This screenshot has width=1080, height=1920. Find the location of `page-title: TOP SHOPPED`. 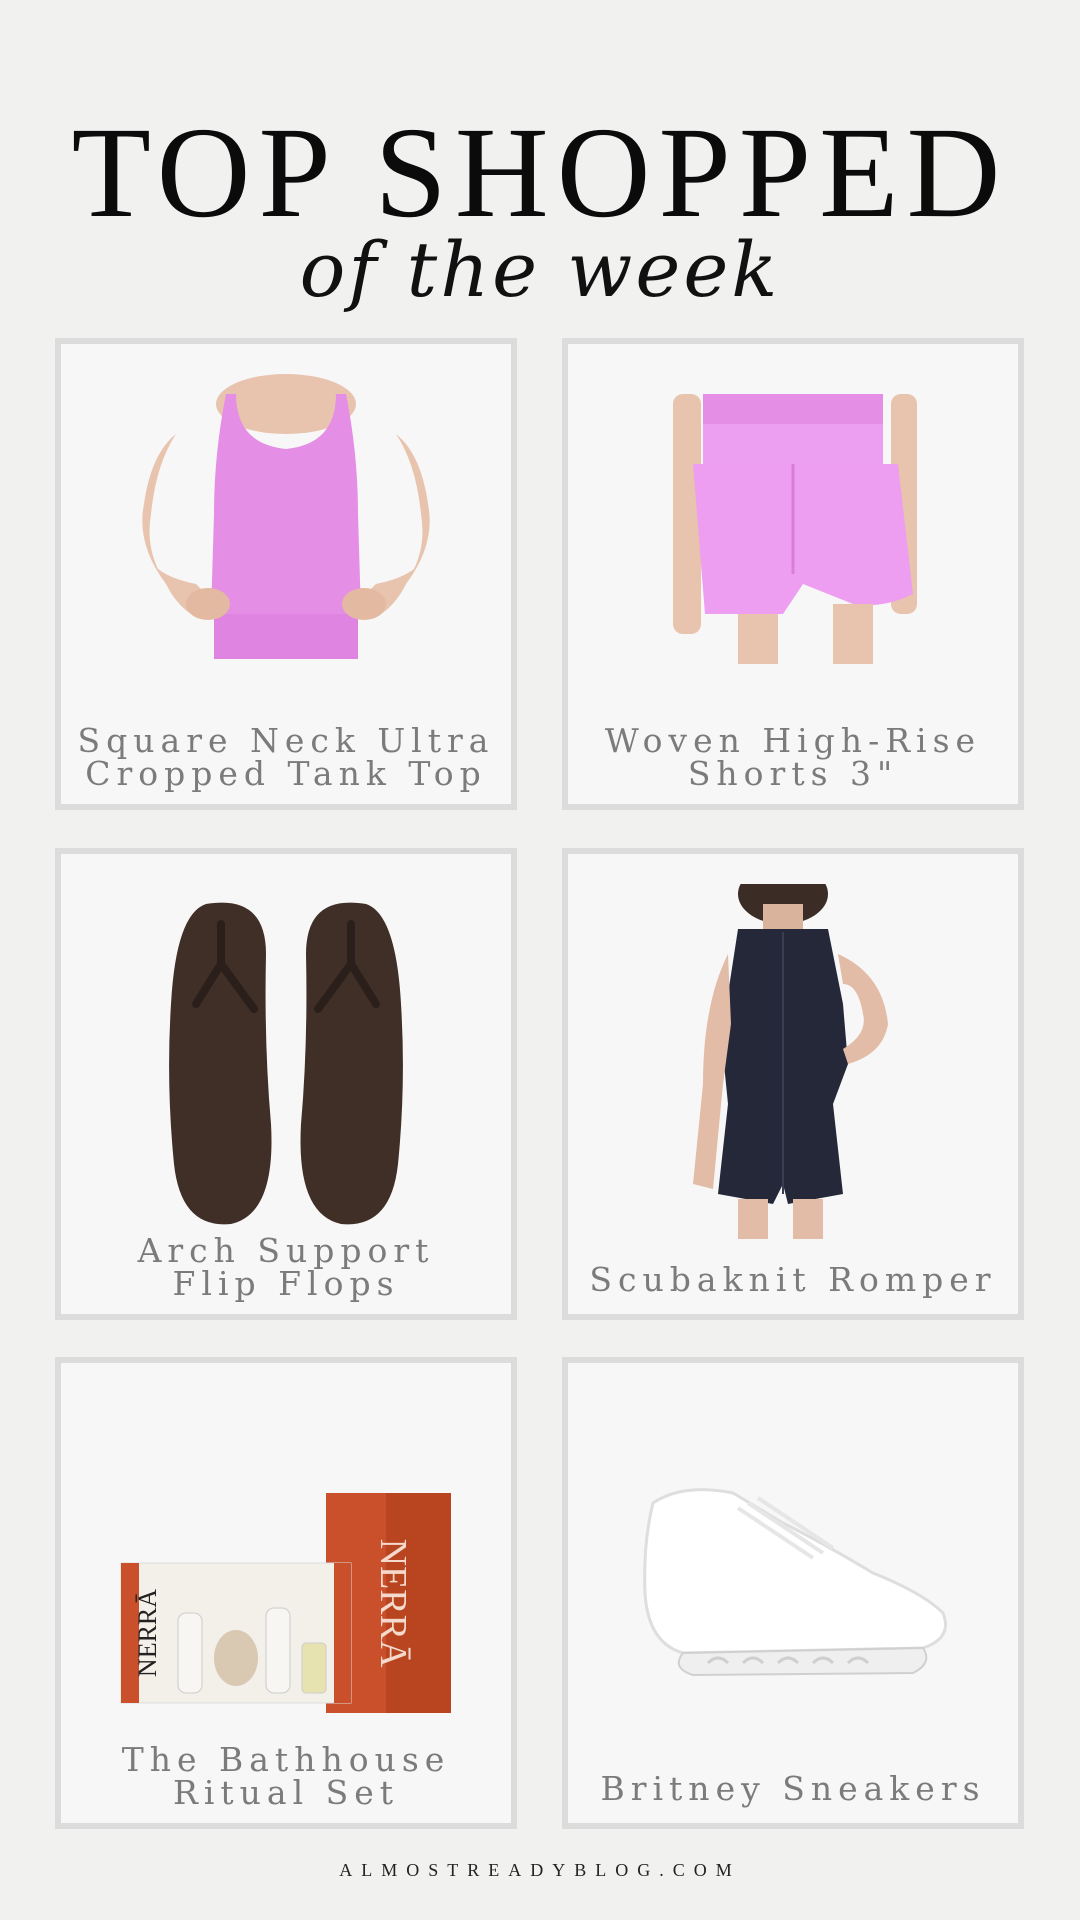

page-title: TOP SHOPPED is located at coordinates (540, 173).